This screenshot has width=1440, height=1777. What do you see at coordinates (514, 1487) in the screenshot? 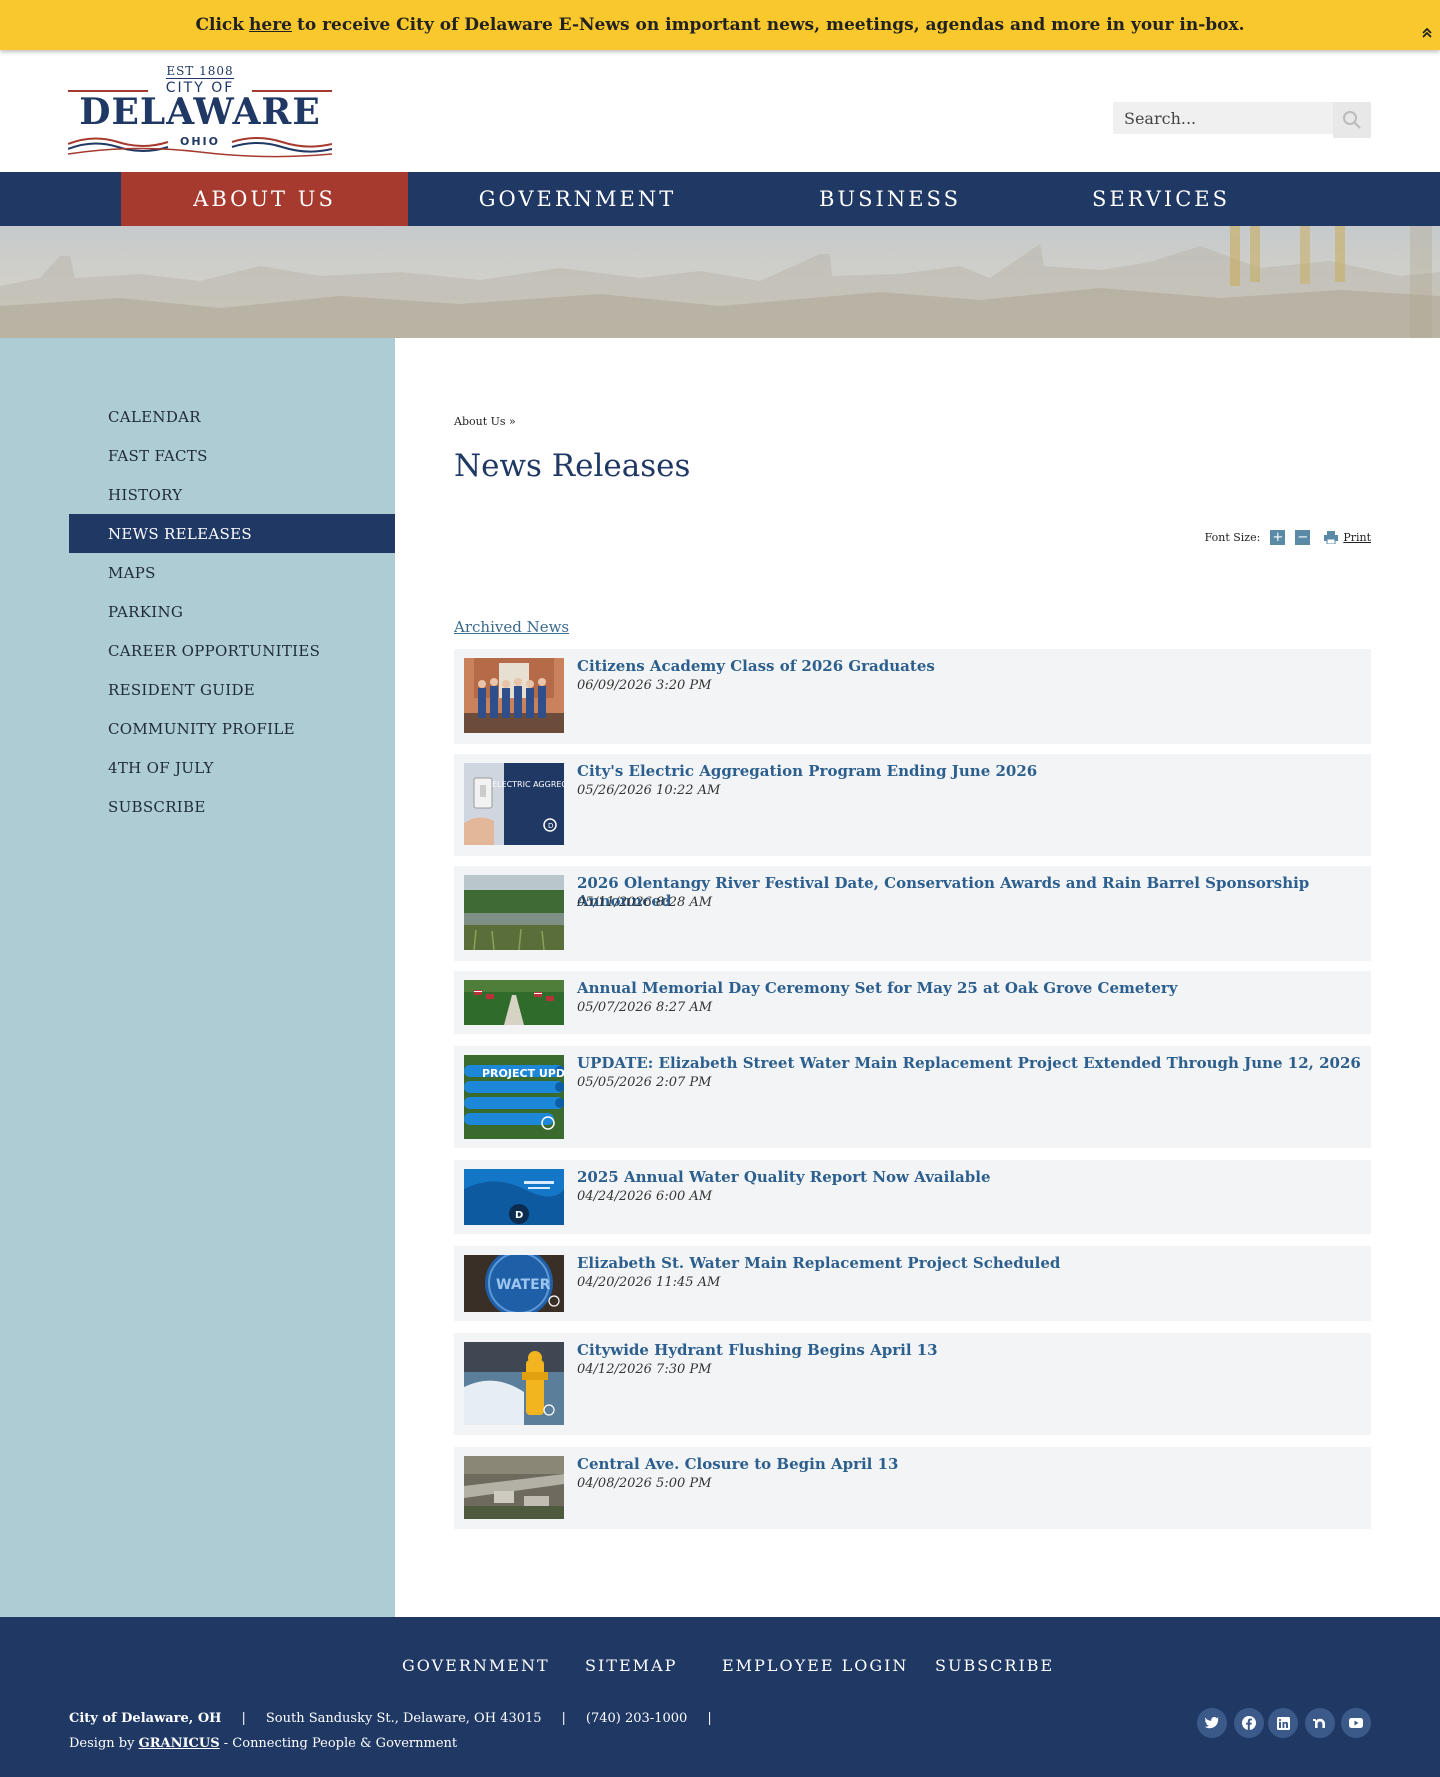
I see `aerial-road-thumbnail` at bounding box center [514, 1487].